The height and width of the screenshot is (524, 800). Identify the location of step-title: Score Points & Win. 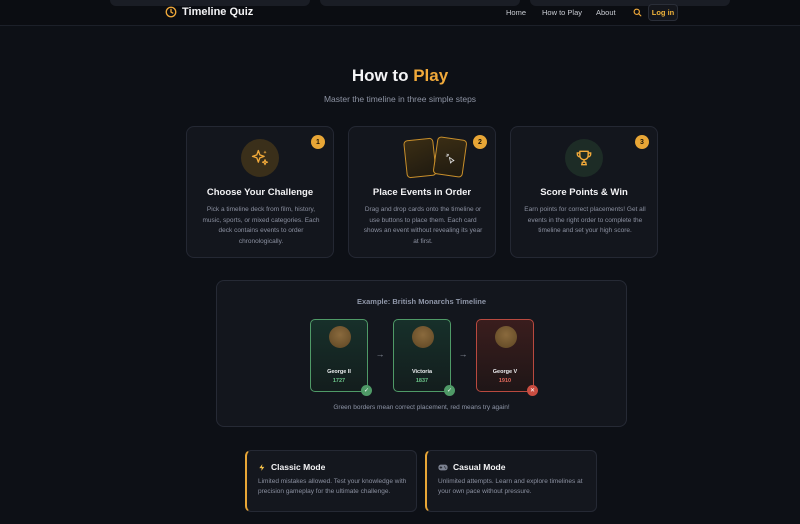
(584, 192).